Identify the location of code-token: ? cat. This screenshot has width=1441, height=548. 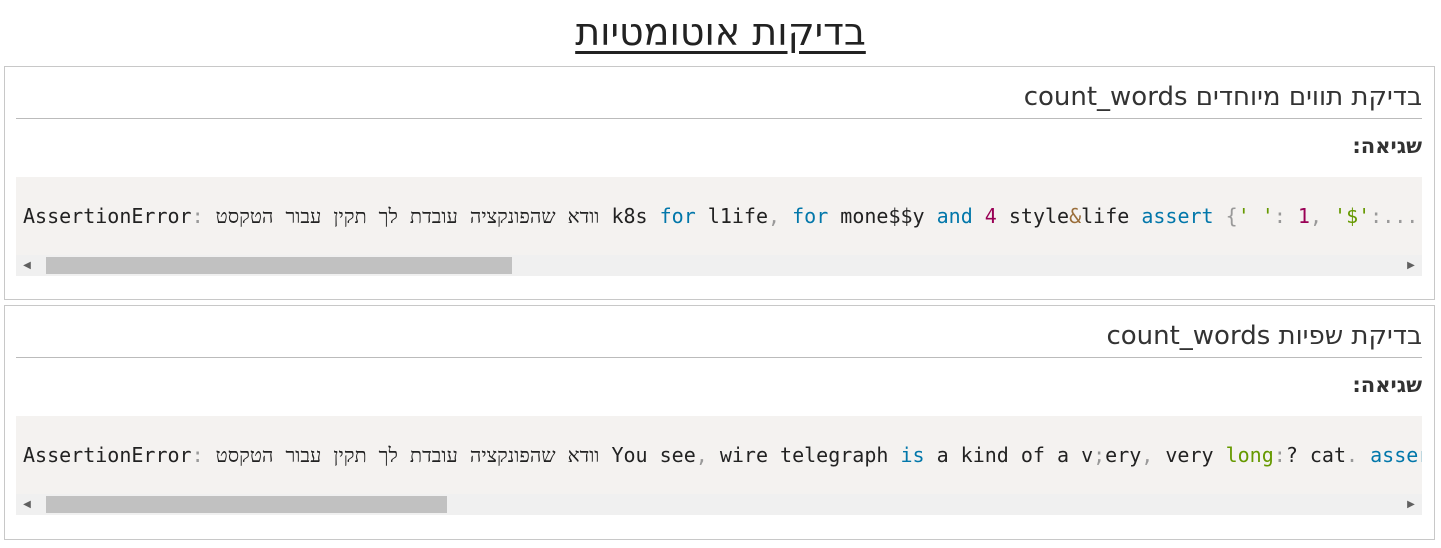
(1316, 455).